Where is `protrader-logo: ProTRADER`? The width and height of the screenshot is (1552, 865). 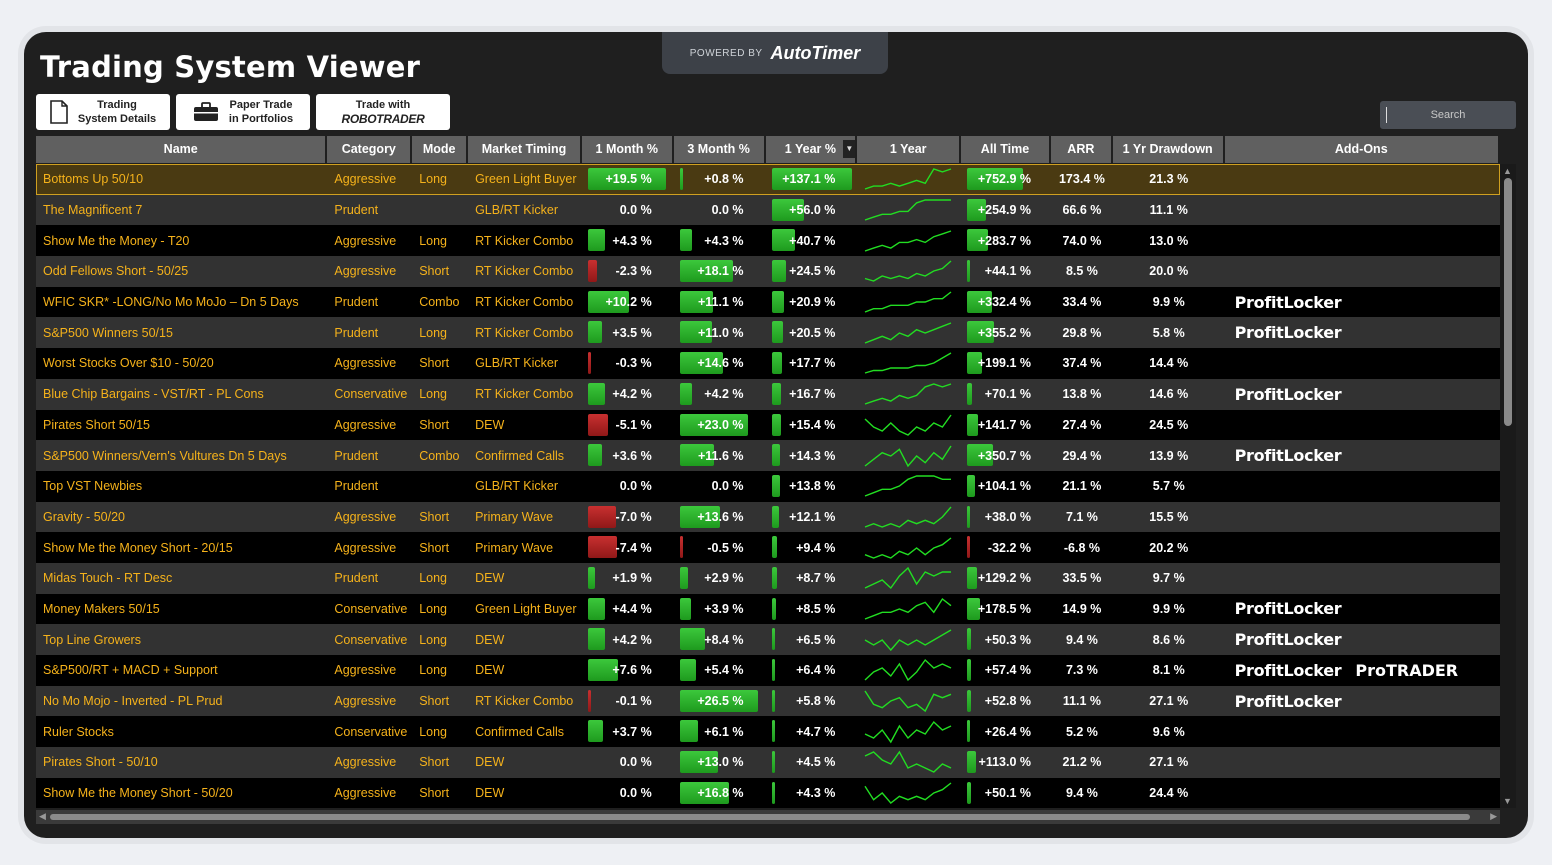
protrader-logo: ProTRADER is located at coordinates (1406, 670).